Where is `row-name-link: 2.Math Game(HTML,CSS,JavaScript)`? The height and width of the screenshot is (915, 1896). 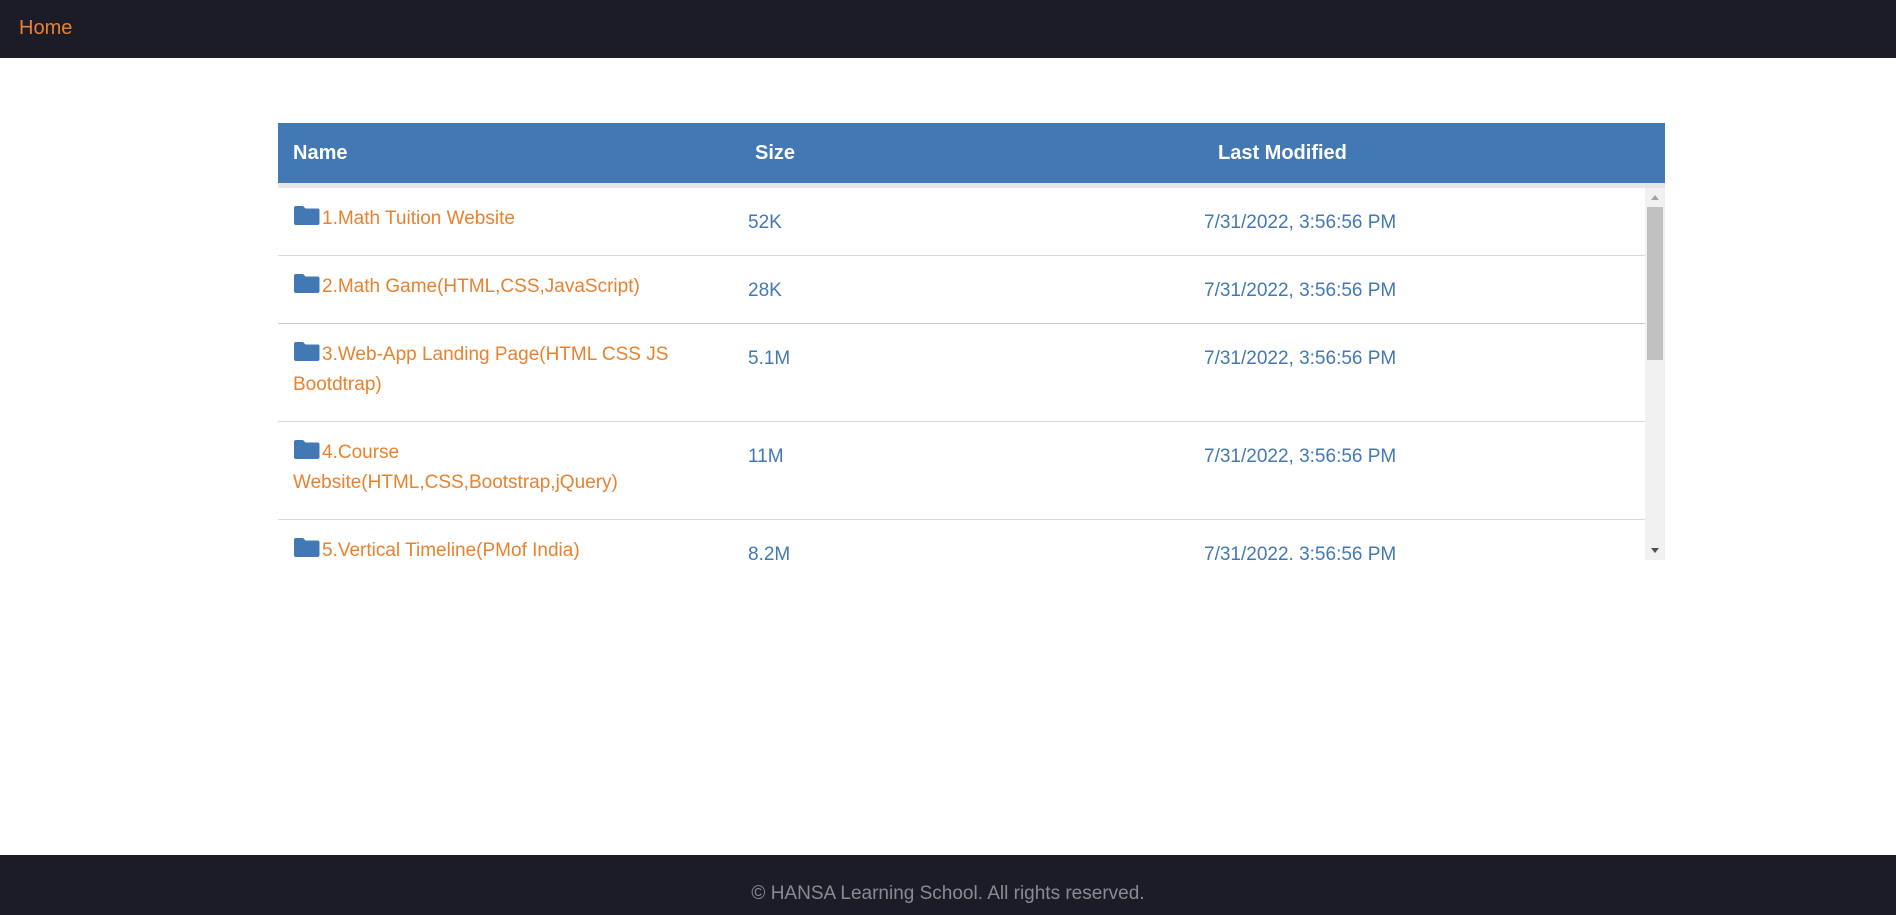 row-name-link: 2.Math Game(HTML,CSS,JavaScript) is located at coordinates (503, 287).